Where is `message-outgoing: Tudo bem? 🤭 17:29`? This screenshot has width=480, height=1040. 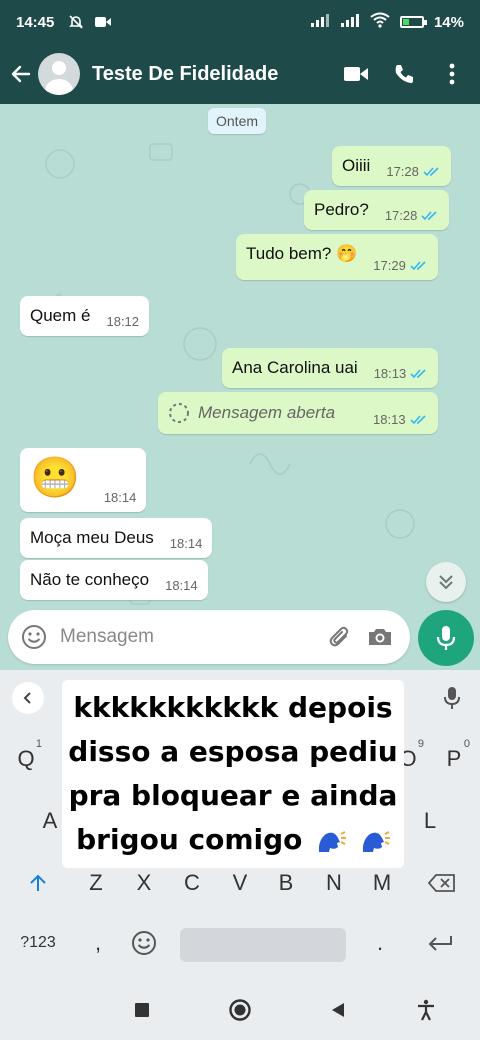
message-outgoing: Tudo bem? 🤭 17:29 is located at coordinates (337, 257).